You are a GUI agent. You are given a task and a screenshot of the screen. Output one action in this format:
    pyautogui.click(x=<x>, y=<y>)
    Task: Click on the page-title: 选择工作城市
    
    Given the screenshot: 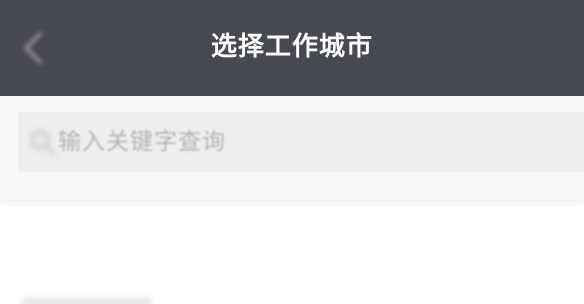 What is the action you would take?
    pyautogui.click(x=291, y=47)
    